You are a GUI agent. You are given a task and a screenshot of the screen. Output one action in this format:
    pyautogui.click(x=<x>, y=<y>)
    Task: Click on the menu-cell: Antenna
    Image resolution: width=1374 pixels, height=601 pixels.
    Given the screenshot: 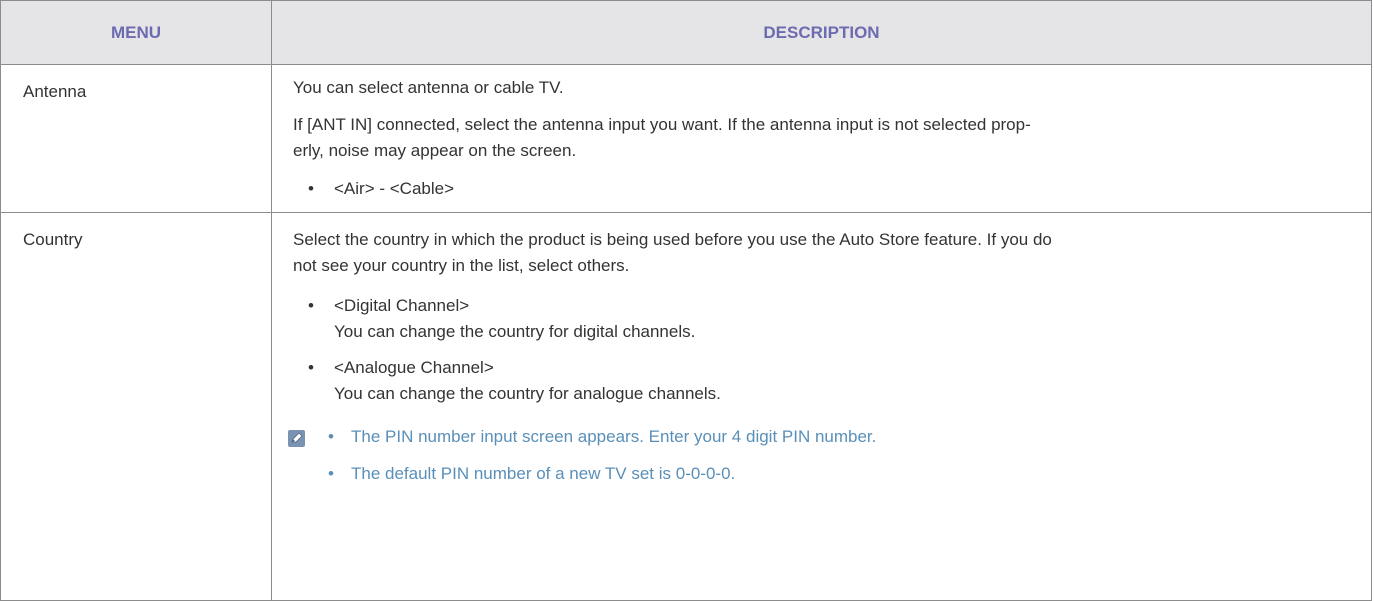 What is the action you would take?
    pyautogui.click(x=136, y=138)
    